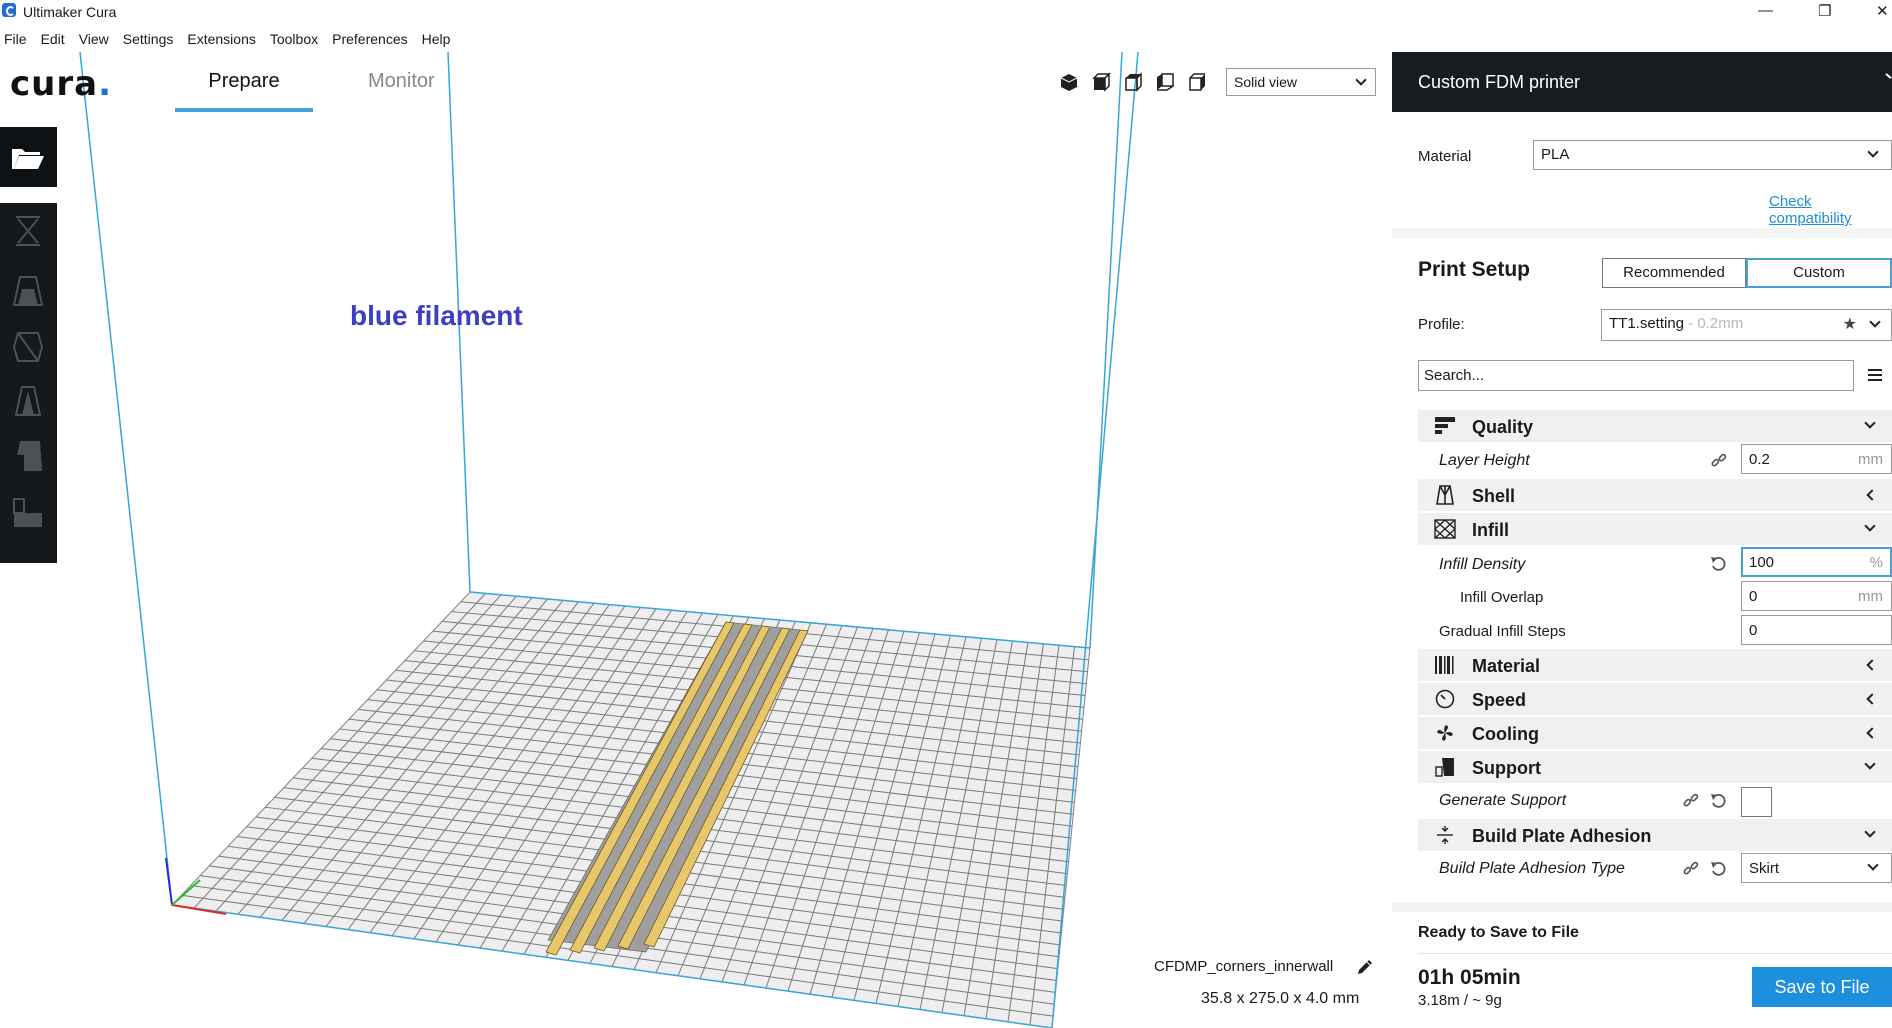 The width and height of the screenshot is (1892, 1028). I want to click on infill-overlap-label: Infill Overlap, so click(1502, 597).